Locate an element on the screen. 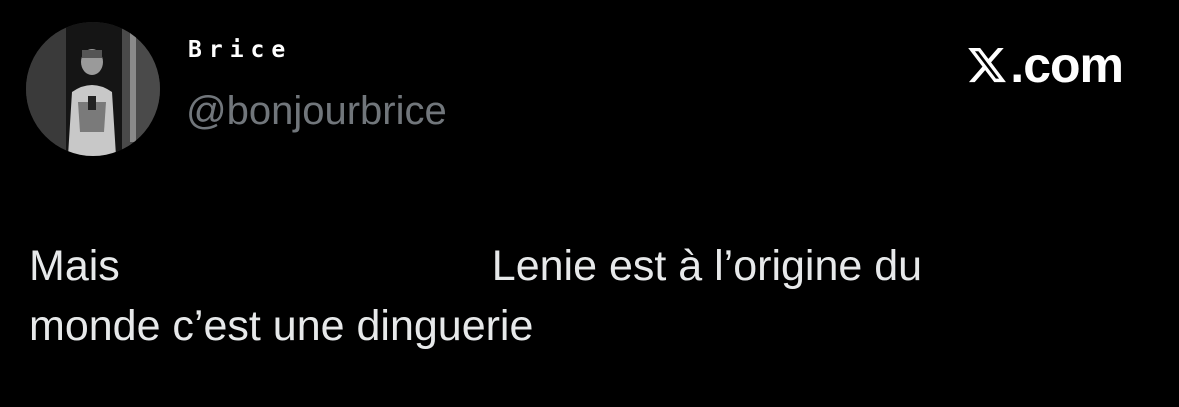 This screenshot has height=407, width=1179. brand-domain: .com is located at coordinates (1067, 65).